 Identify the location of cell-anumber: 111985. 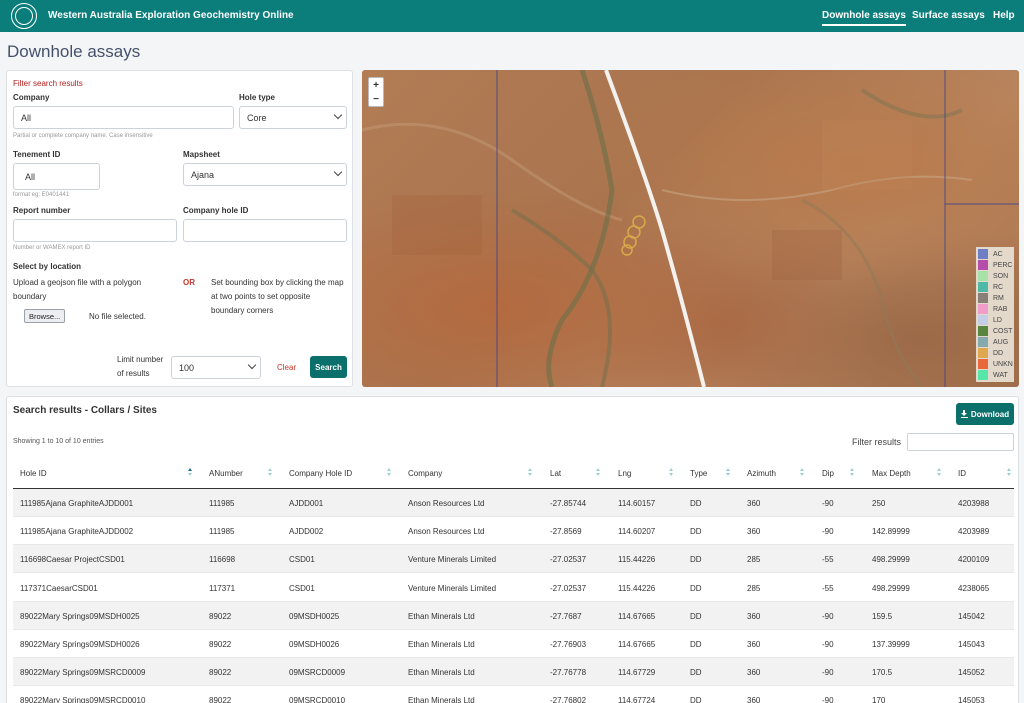
(222, 532).